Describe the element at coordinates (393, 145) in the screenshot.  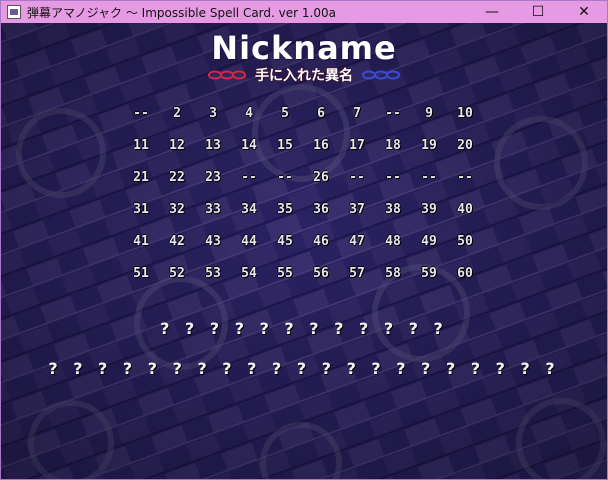
I see `nickname-slot: 18` at that location.